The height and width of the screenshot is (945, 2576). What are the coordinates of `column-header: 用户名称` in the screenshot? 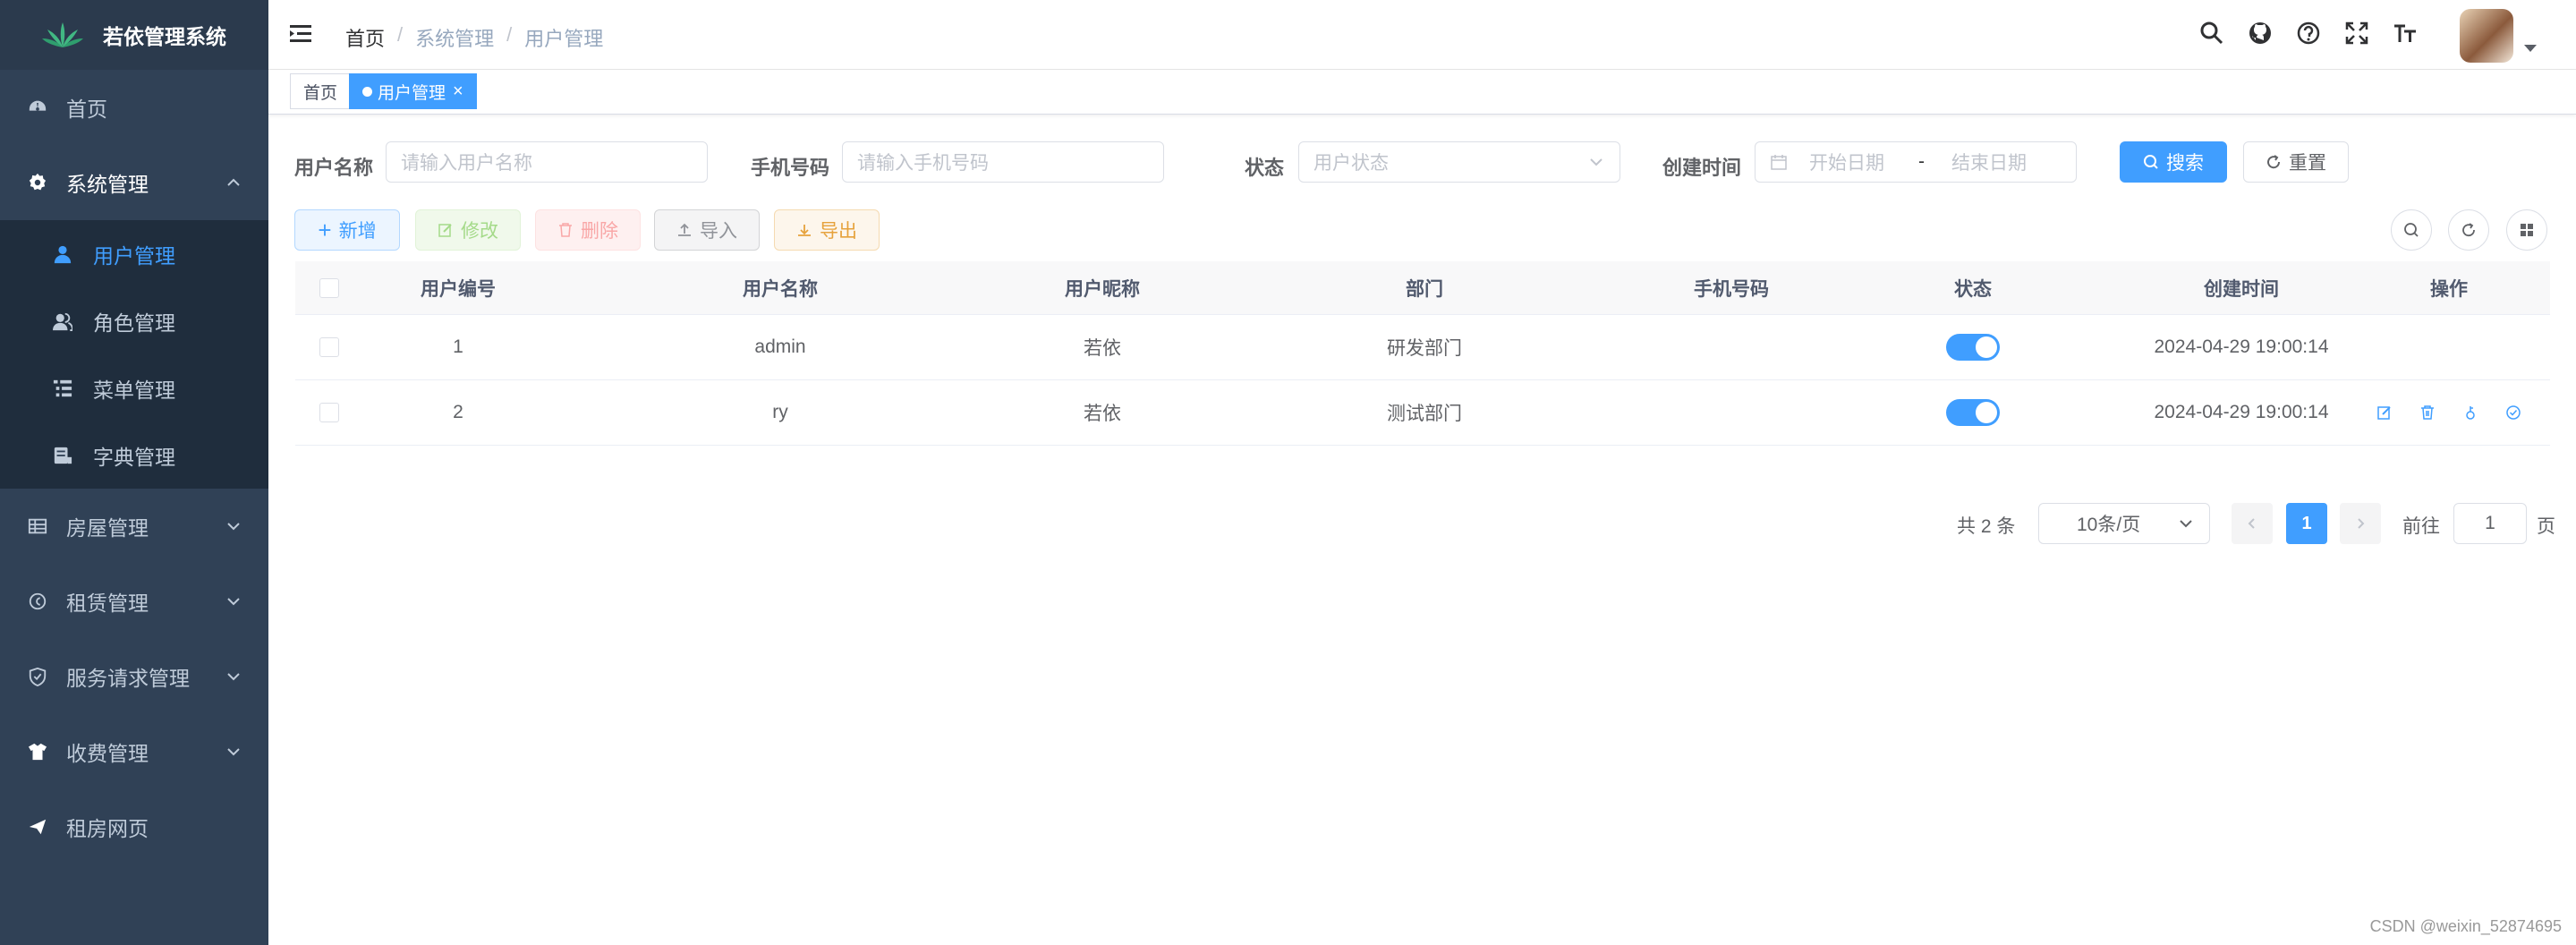 It's located at (780, 289).